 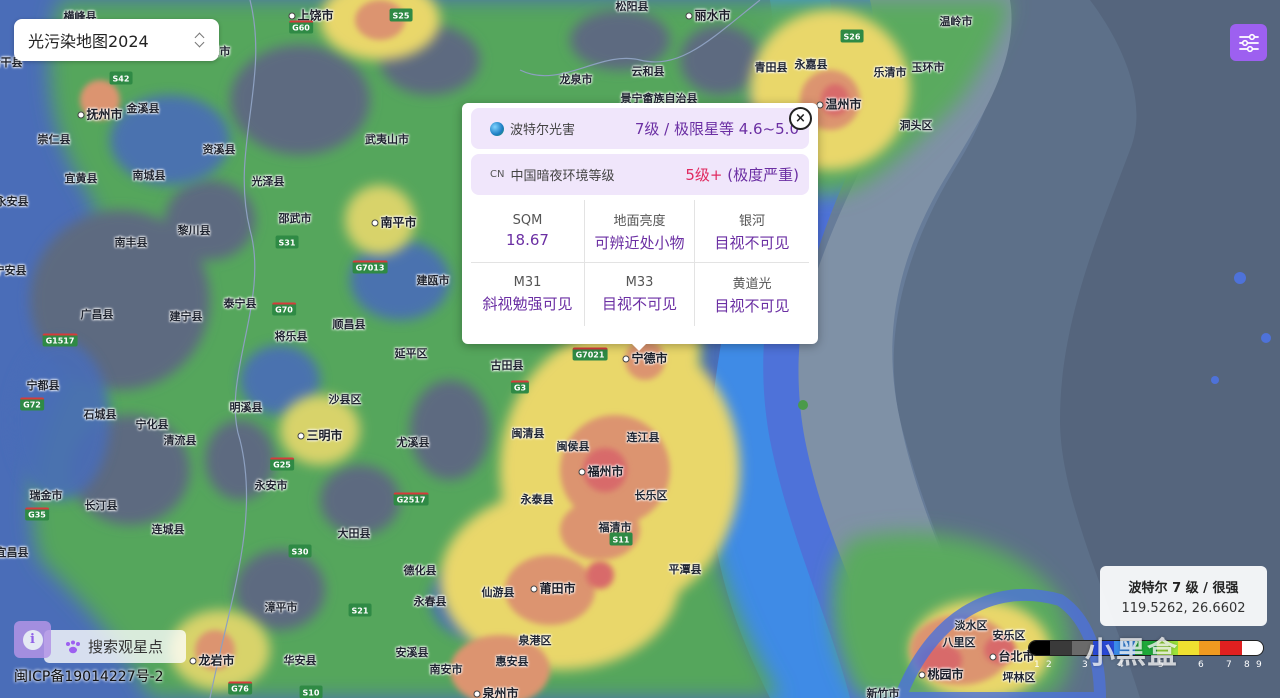 I want to click on place-label: 崇仁县, so click(x=54, y=139).